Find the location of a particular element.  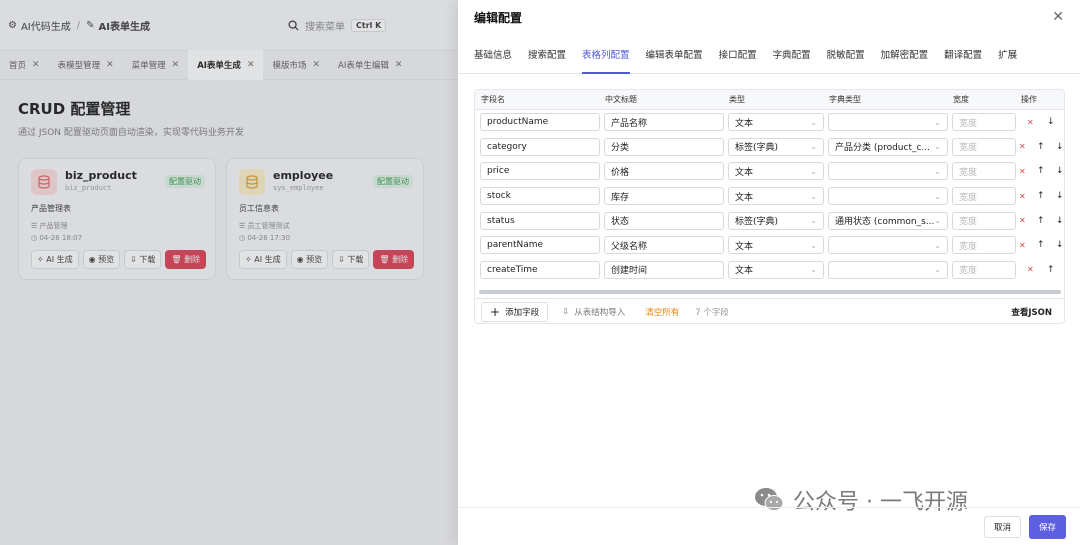

field-name-input: price is located at coordinates (540, 171).